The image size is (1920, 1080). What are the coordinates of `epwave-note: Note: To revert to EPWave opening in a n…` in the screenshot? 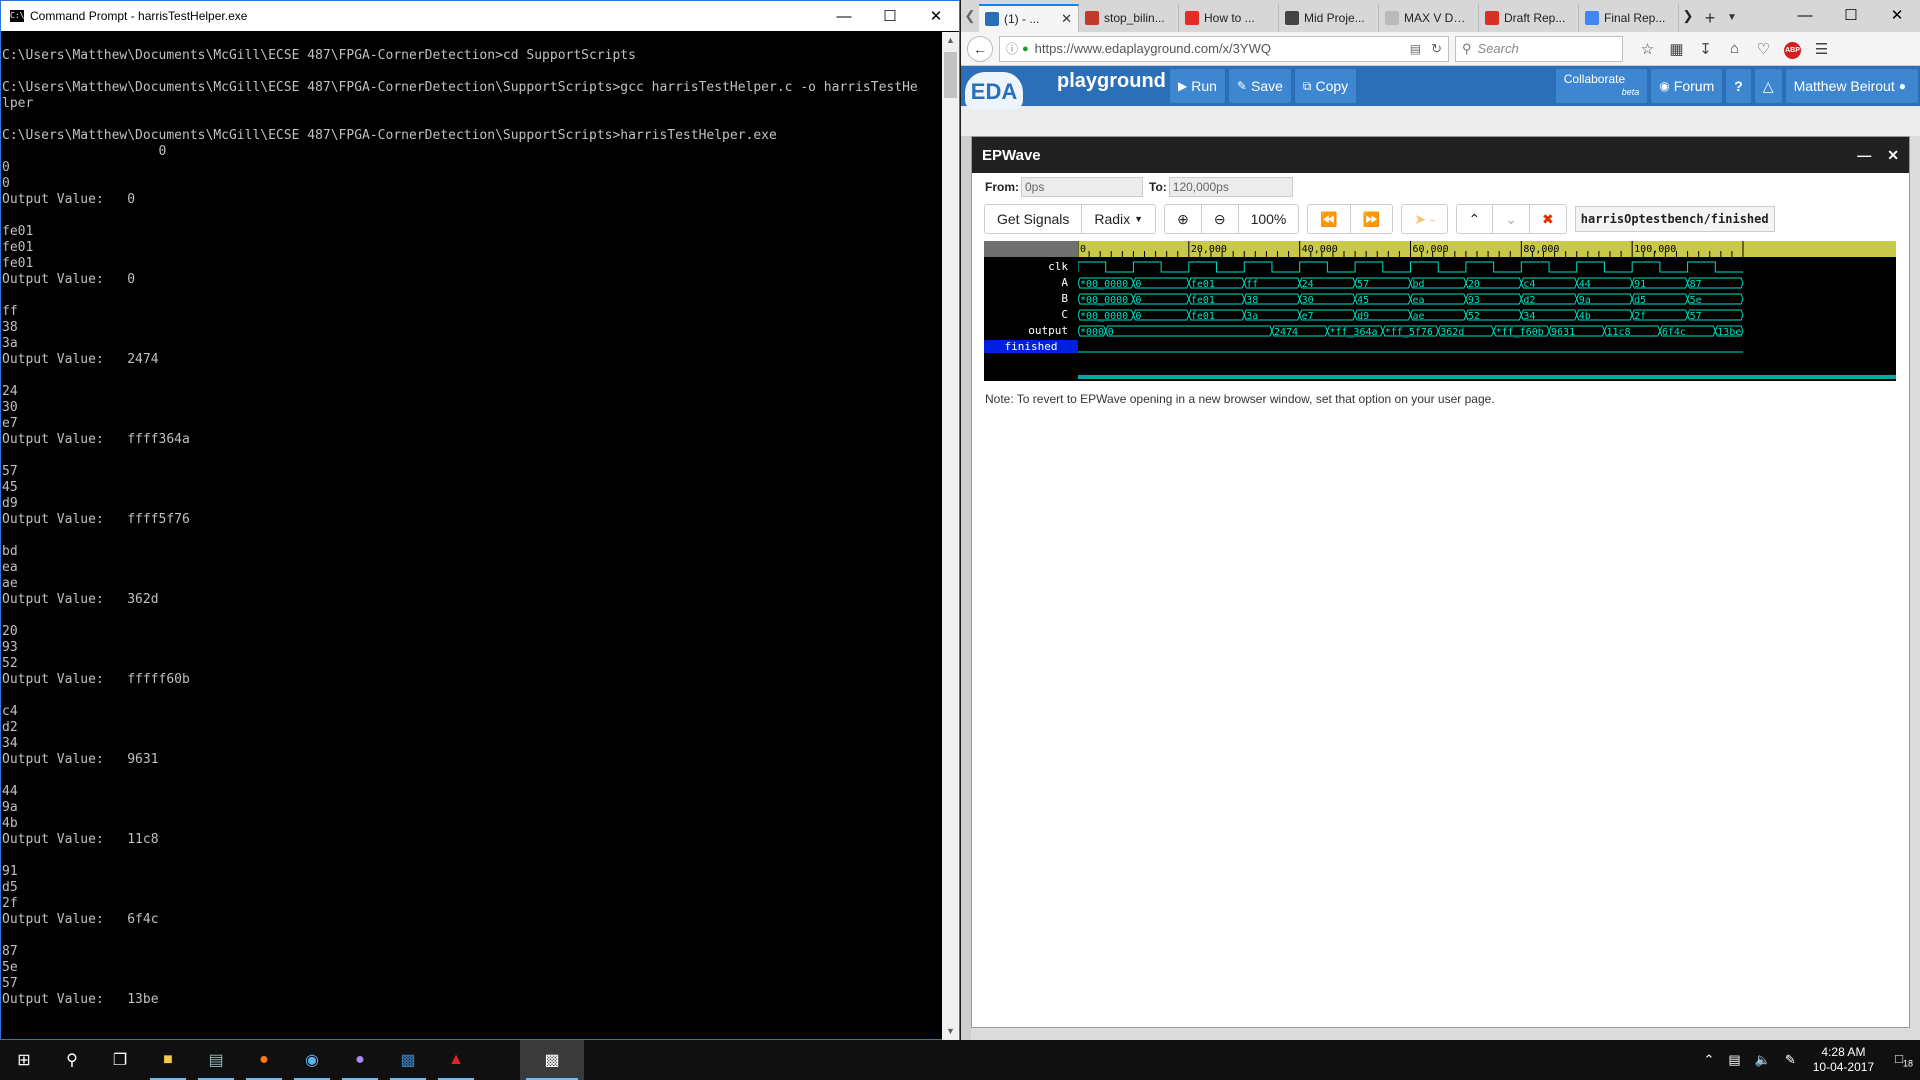 It's located at (1240, 399).